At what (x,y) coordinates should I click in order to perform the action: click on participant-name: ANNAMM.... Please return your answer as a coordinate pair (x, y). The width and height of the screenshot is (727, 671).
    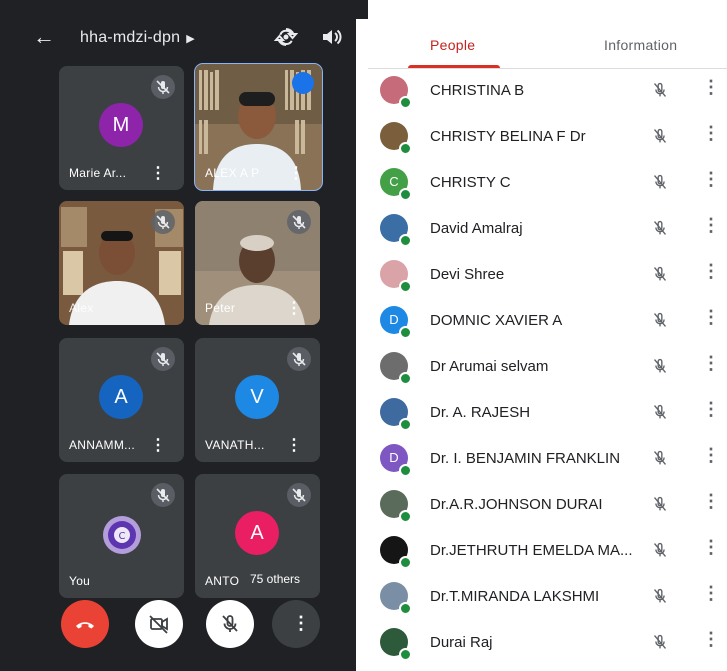
    Looking at the image, I should click on (102, 445).